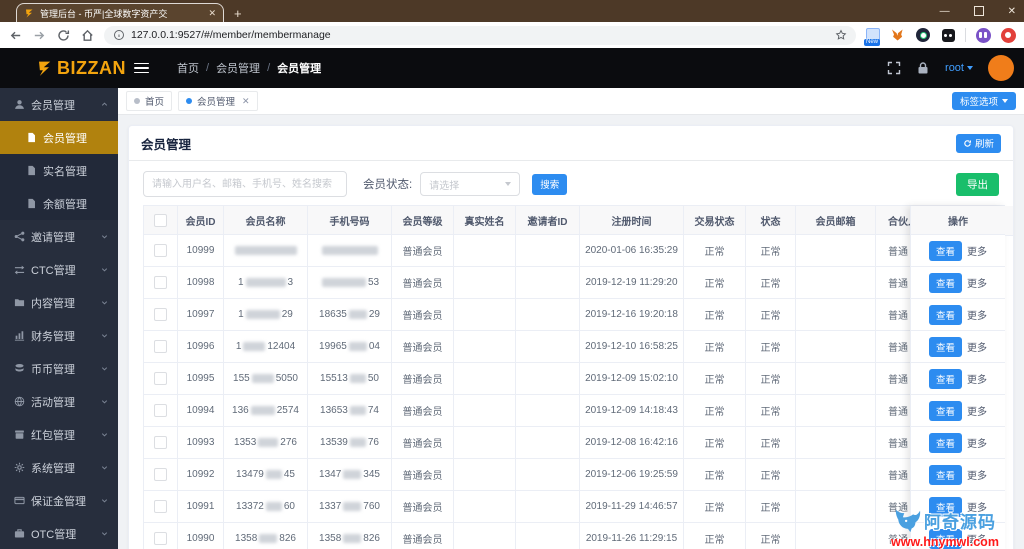 Image resolution: width=1024 pixels, height=549 pixels. I want to click on extension-dark-icon, so click(948, 35).